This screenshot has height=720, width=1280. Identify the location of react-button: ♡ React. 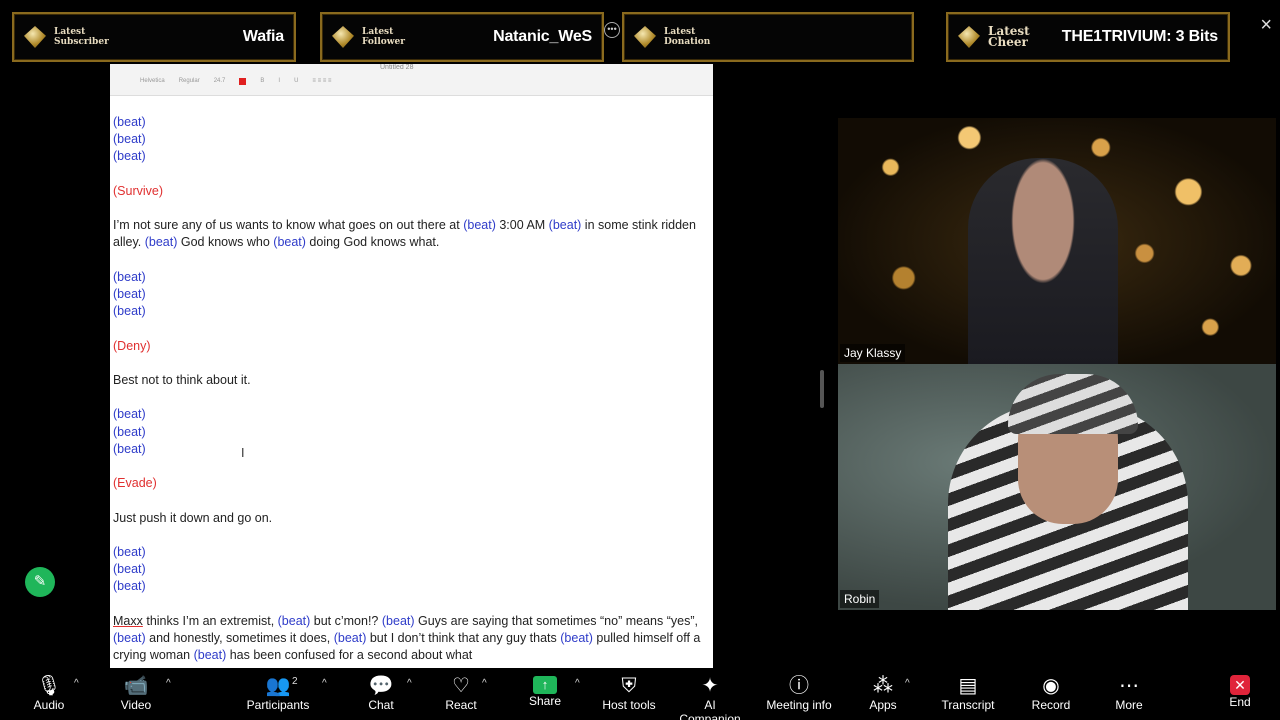
(461, 695).